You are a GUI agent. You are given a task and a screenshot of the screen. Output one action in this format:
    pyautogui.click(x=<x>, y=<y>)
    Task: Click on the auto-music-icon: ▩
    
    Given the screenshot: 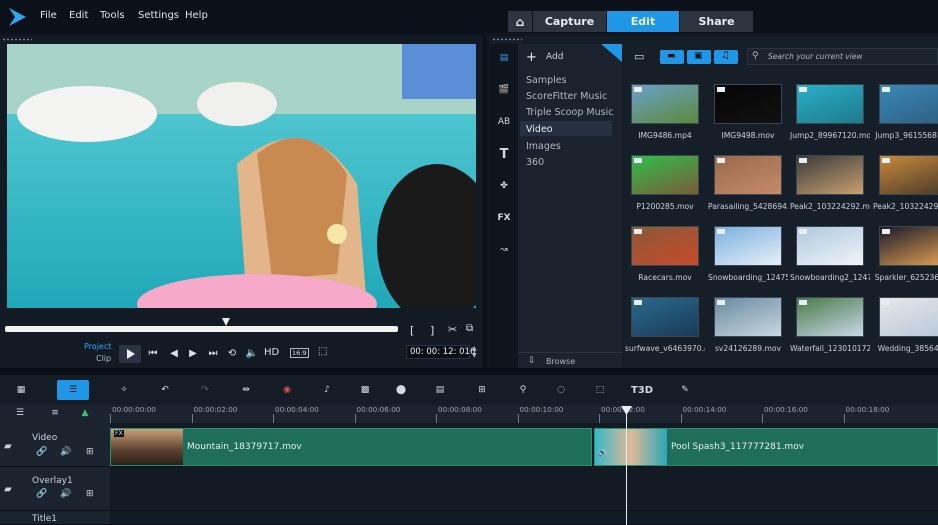 What is the action you would take?
    pyautogui.click(x=365, y=390)
    